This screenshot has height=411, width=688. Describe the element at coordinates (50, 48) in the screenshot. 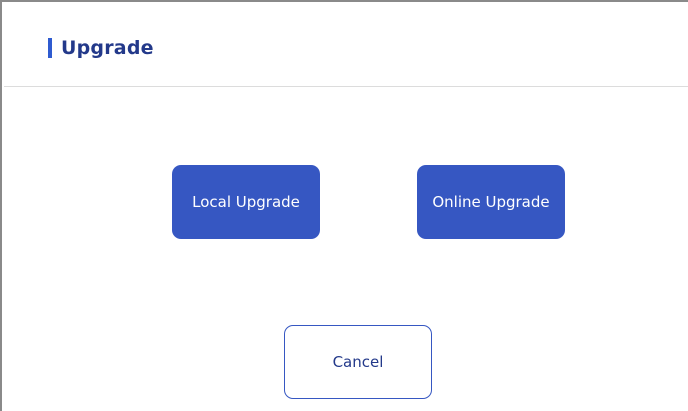

I see `title-accent-bar` at that location.